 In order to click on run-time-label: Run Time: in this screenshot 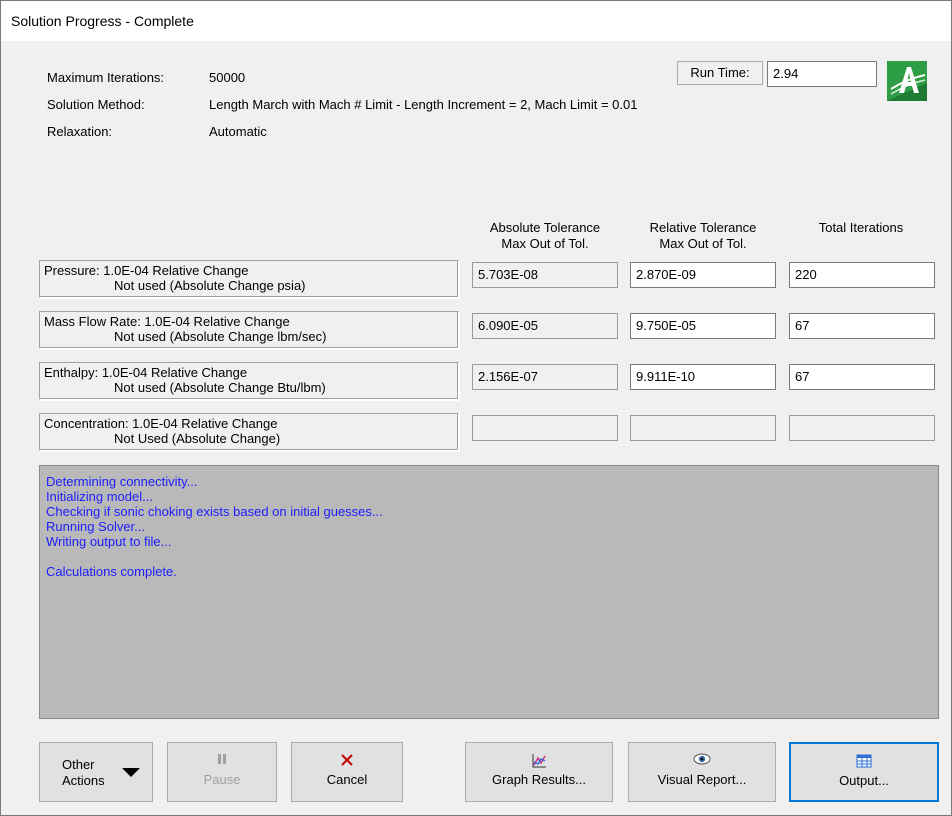, I will do `click(720, 73)`.